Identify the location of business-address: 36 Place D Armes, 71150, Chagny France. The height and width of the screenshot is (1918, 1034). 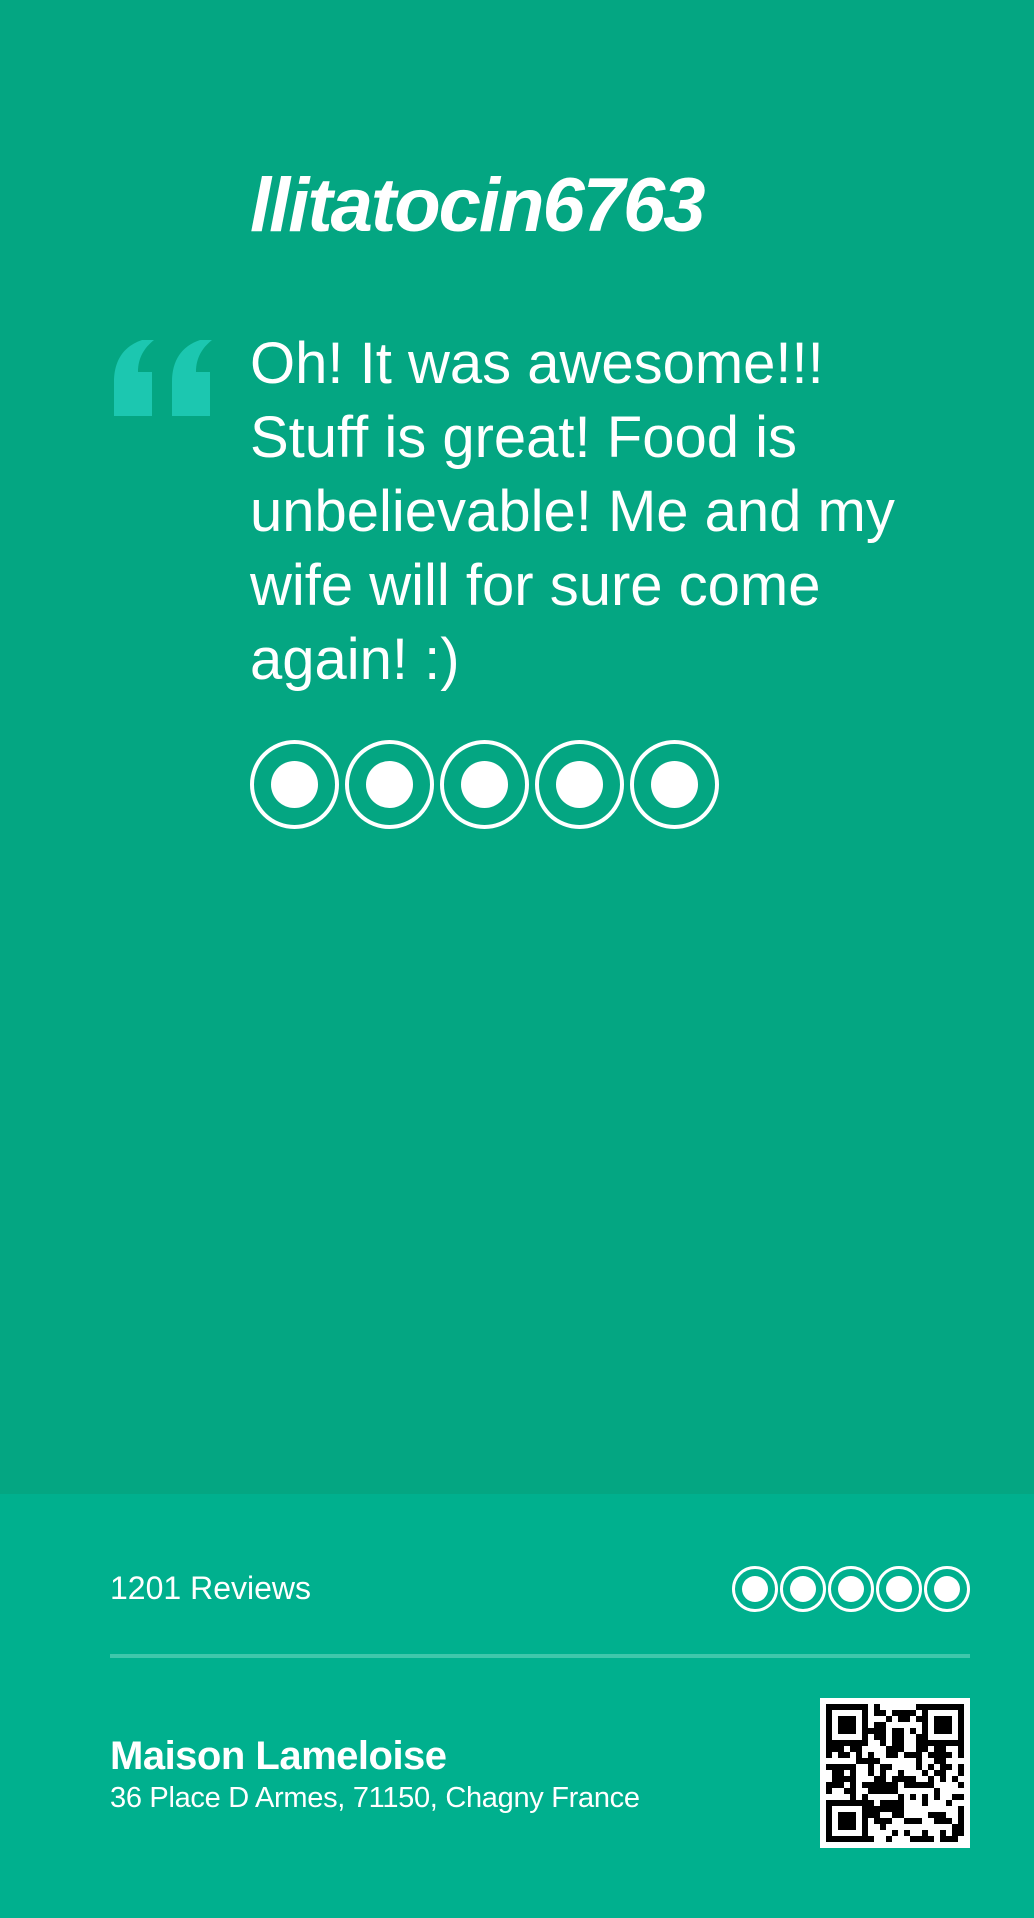
(375, 1798).